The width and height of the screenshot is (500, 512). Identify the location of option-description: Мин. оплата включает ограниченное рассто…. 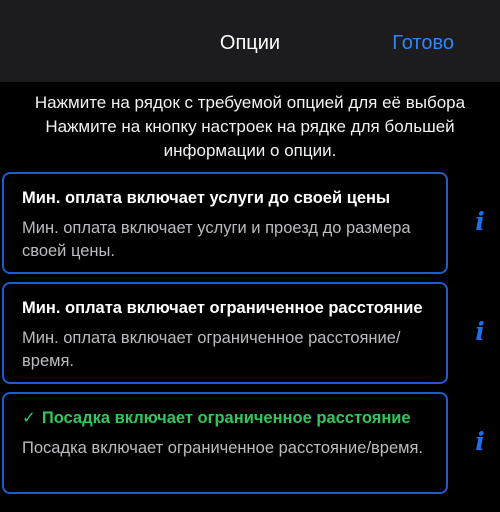
(211, 349).